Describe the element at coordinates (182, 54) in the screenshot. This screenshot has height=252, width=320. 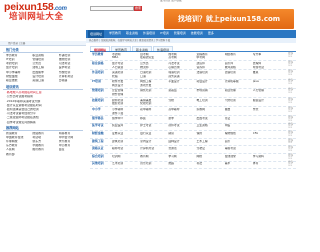
I see `category-item: 成考网` at that location.